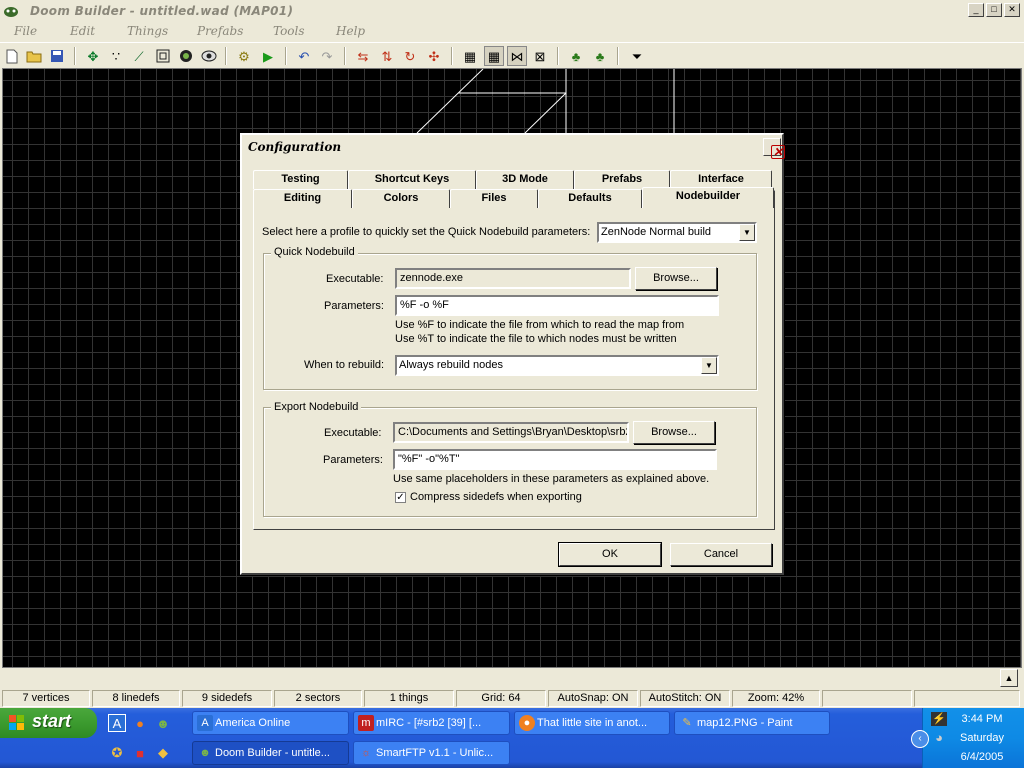  I want to click on aol-icon: A, so click(205, 723).